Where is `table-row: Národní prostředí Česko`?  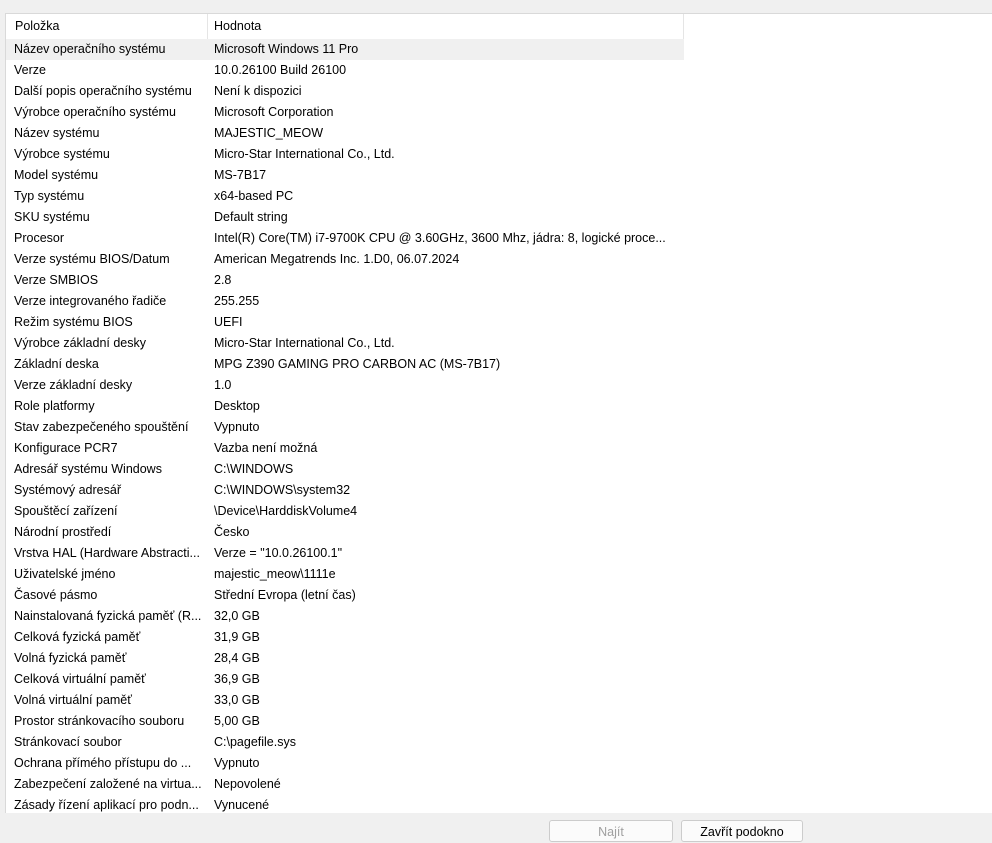
table-row: Národní prostředí Česko is located at coordinates (345, 532).